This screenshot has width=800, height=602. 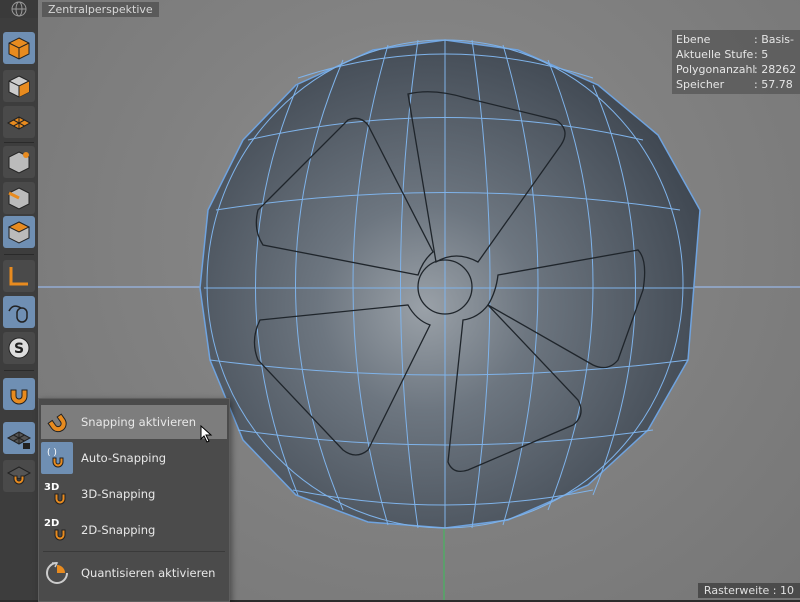 I want to click on menu-item-enable-quantize: Quantisieren aktivieren, so click(x=134, y=573).